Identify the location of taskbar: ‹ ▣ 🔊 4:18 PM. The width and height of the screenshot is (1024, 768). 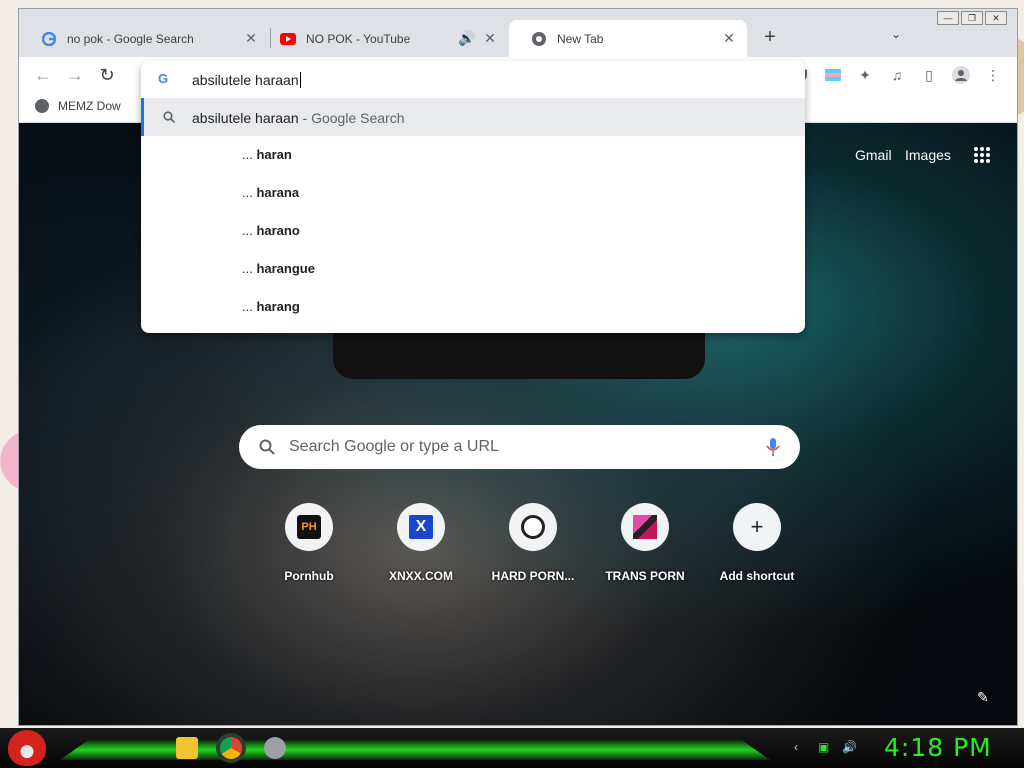
(512, 748).